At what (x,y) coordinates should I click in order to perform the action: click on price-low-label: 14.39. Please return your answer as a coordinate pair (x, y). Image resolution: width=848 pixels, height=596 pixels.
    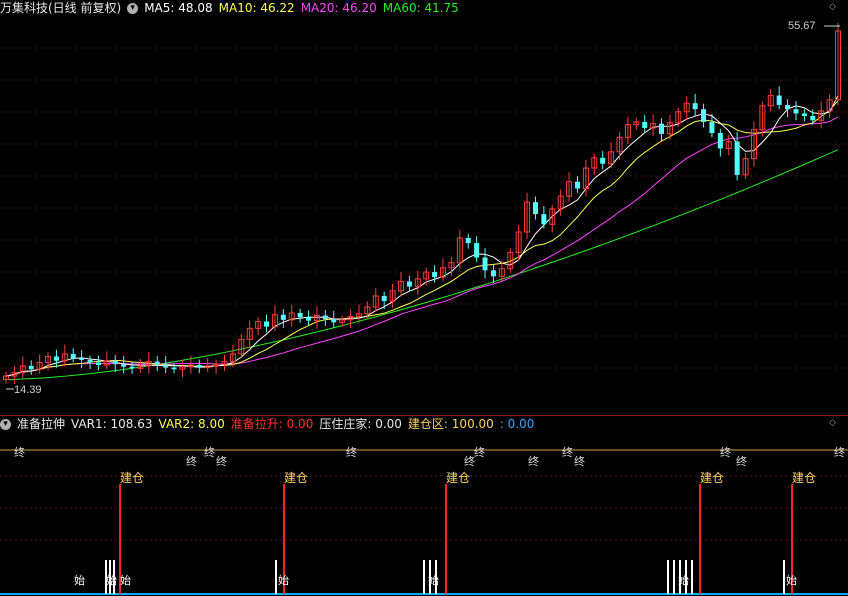
    Looking at the image, I should click on (28, 390).